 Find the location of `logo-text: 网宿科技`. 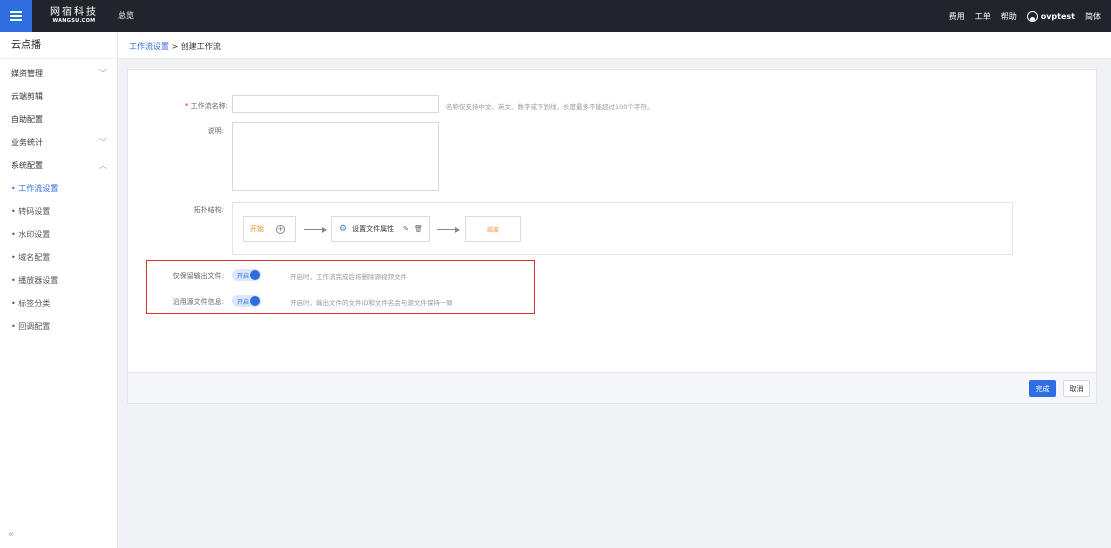

logo-text: 网宿科技 is located at coordinates (74, 12).